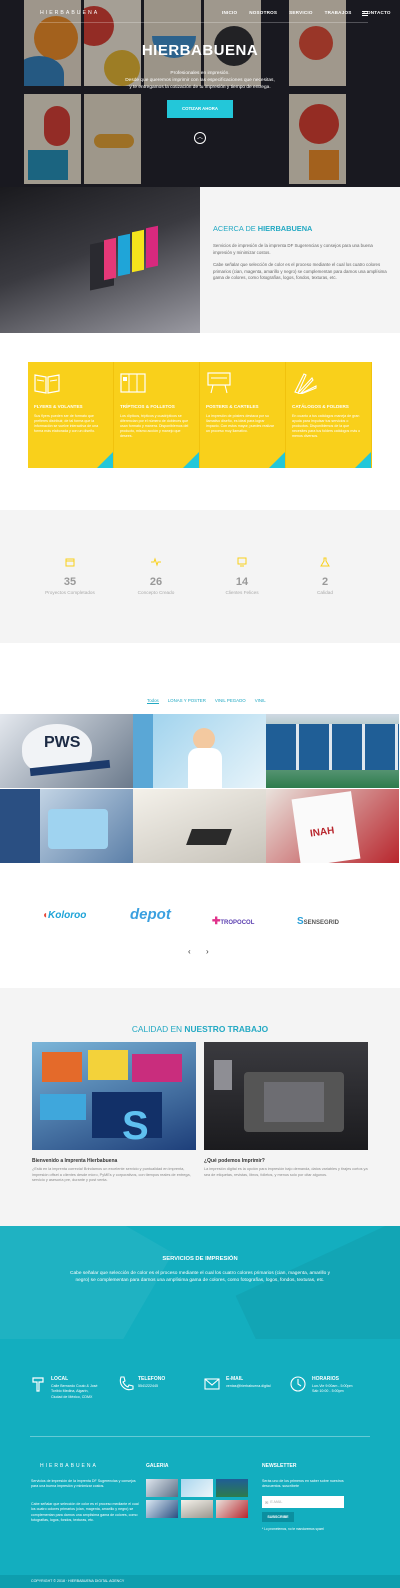 The height and width of the screenshot is (1588, 400). Describe the element at coordinates (38, 1384) in the screenshot. I see `pin-icon` at that location.